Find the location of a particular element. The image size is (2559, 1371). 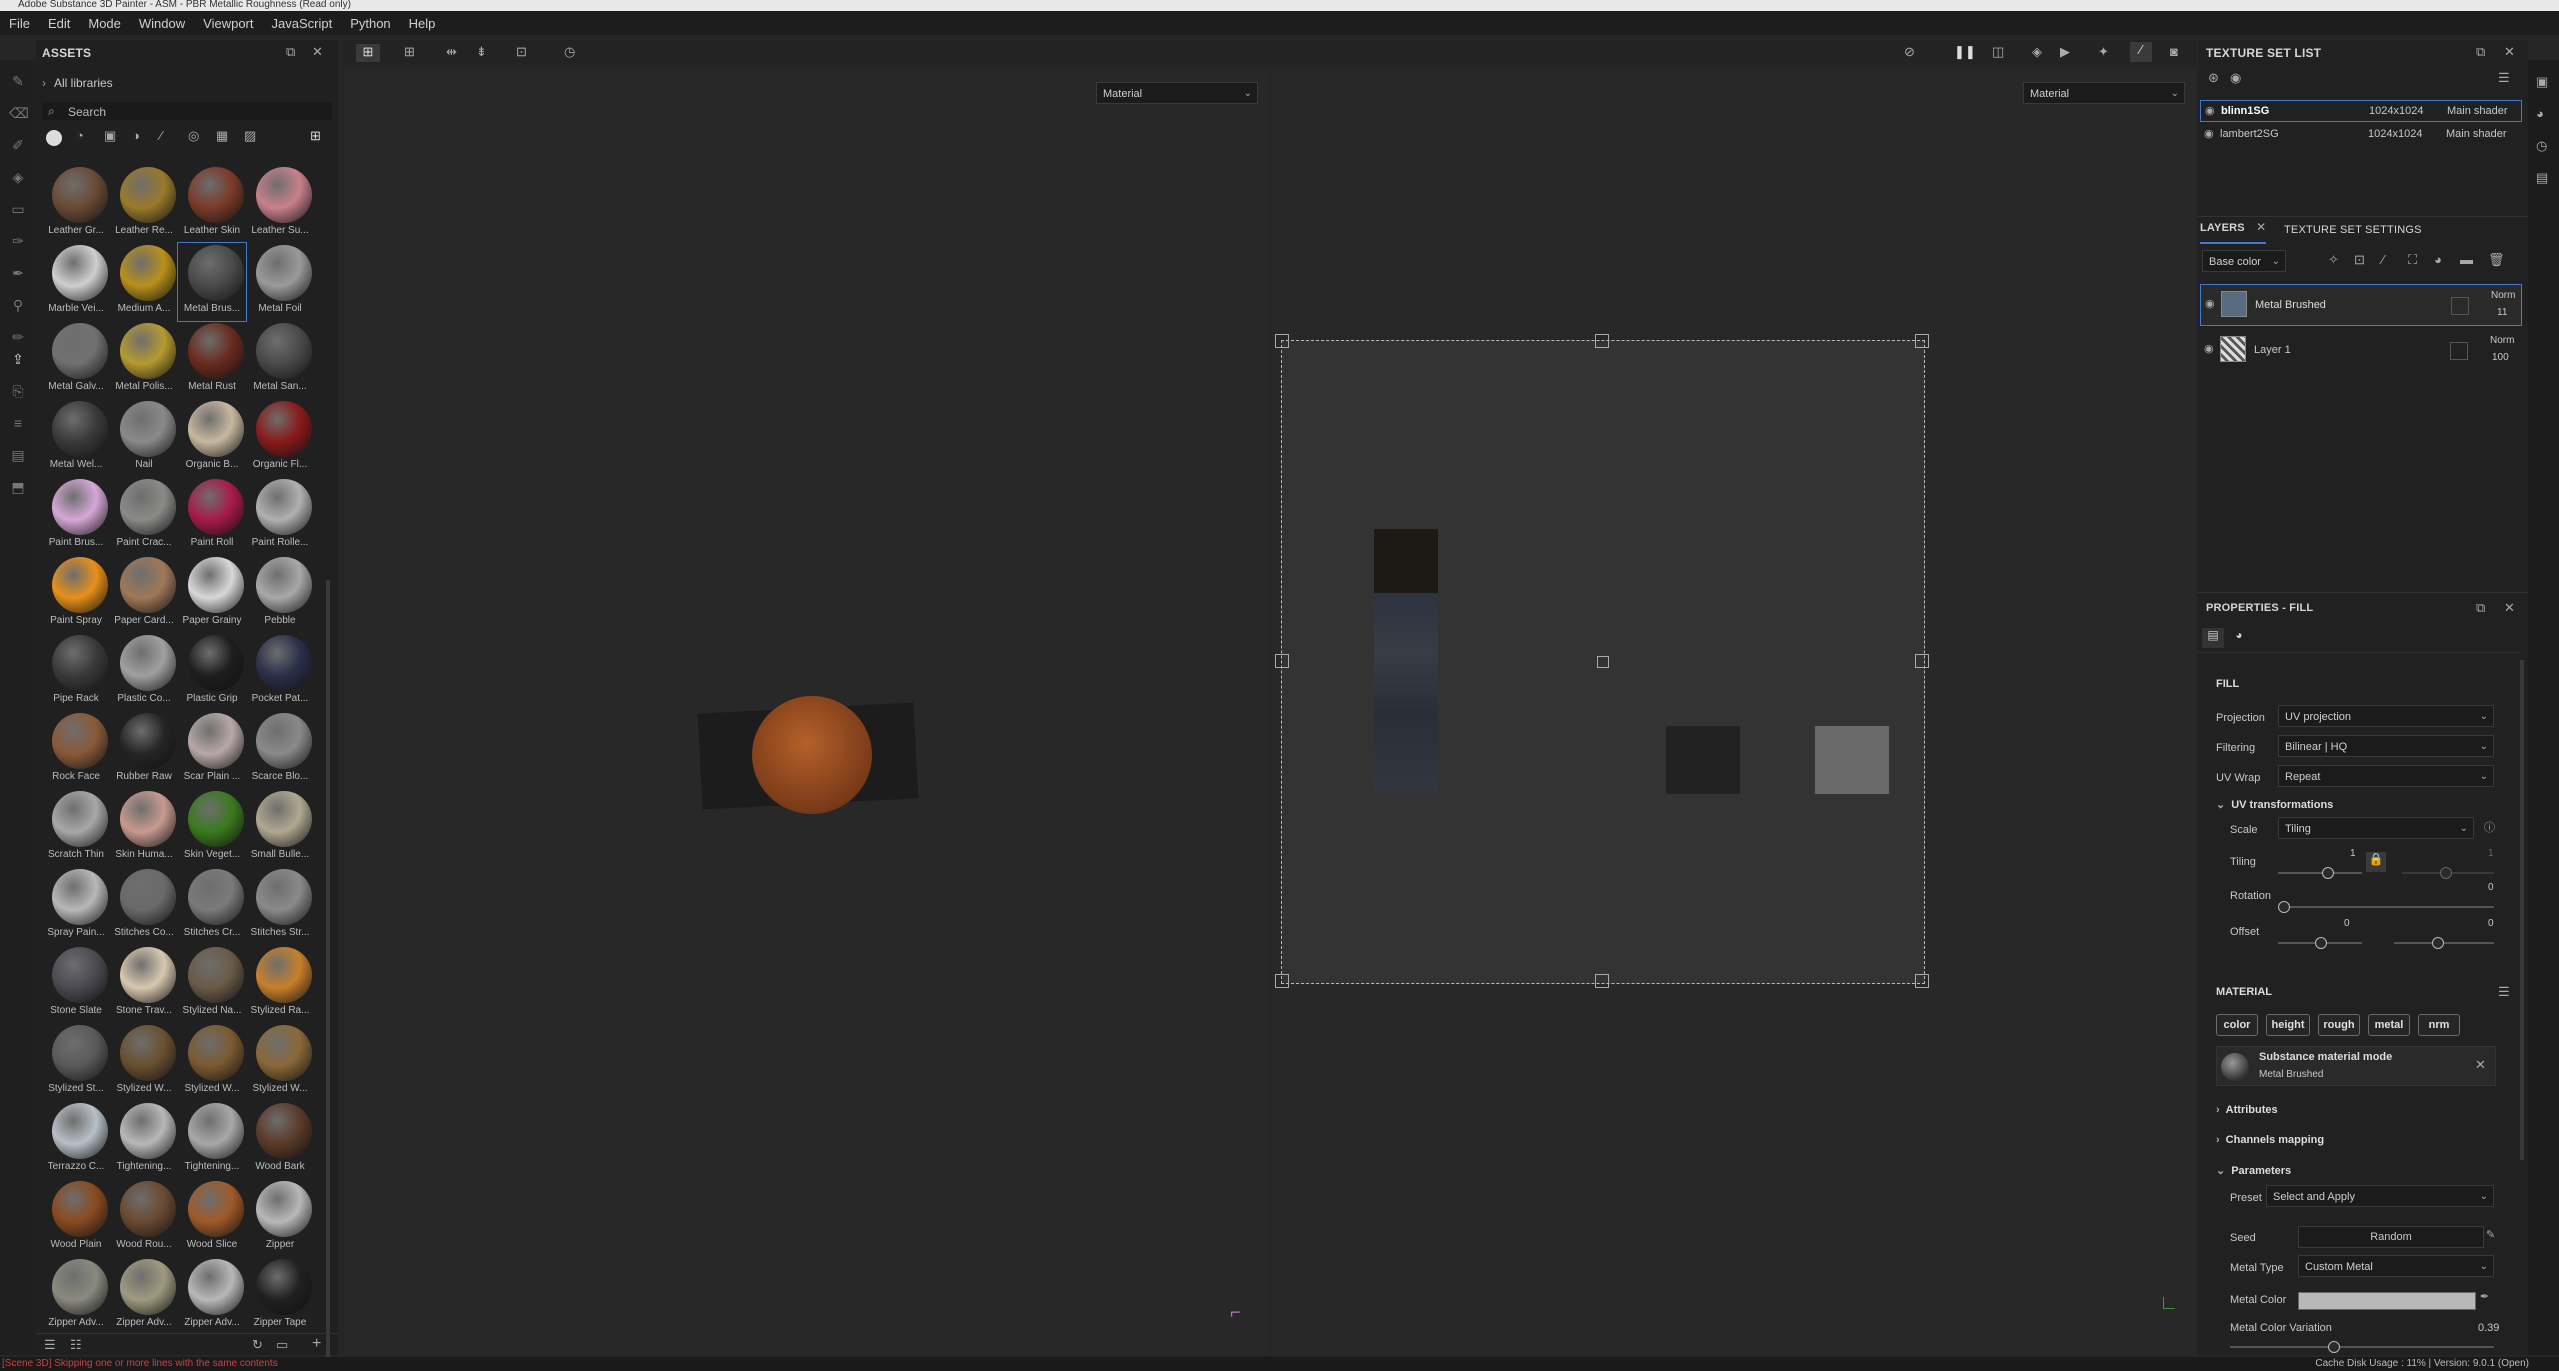

add-paint-layer-icon: ⁄ is located at coordinates (2383, 259).